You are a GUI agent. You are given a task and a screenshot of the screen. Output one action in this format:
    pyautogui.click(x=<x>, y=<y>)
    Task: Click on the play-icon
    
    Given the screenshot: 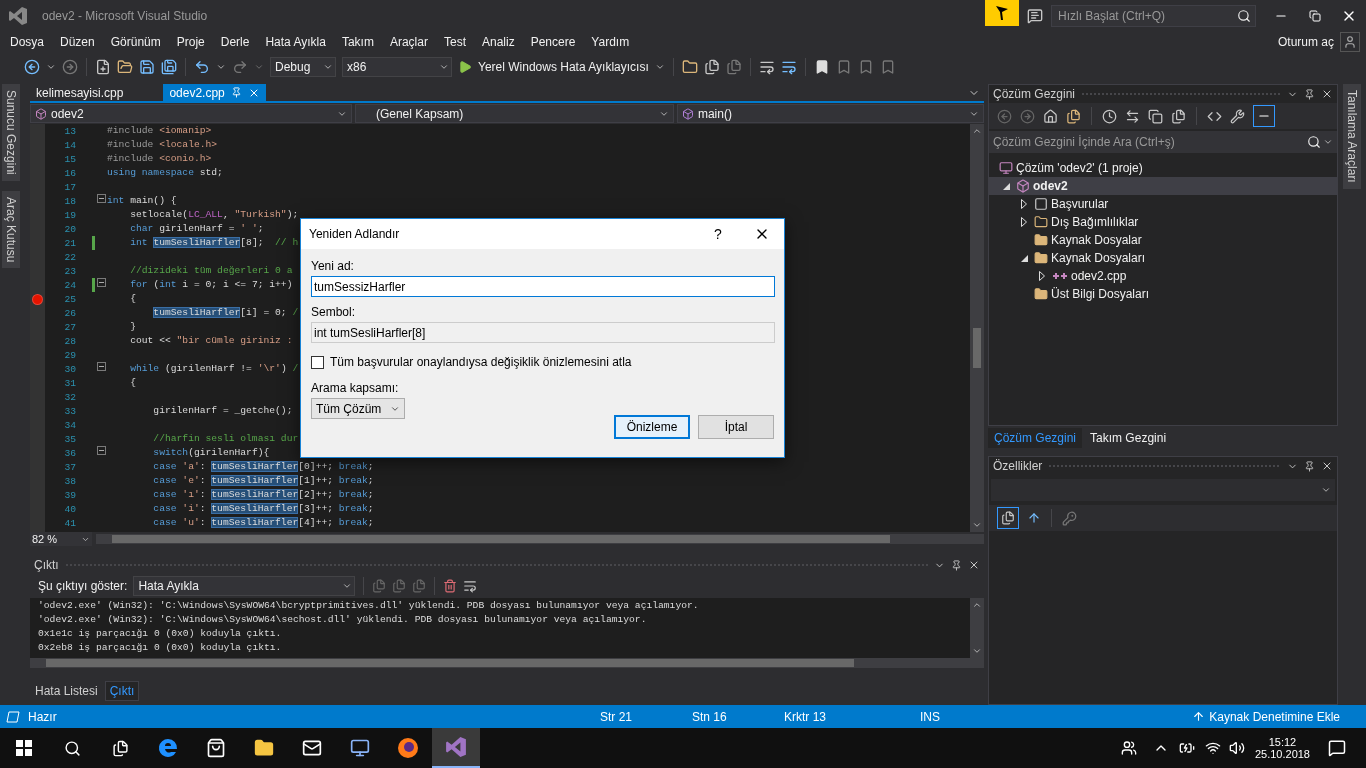 What is the action you would take?
    pyautogui.click(x=465, y=67)
    